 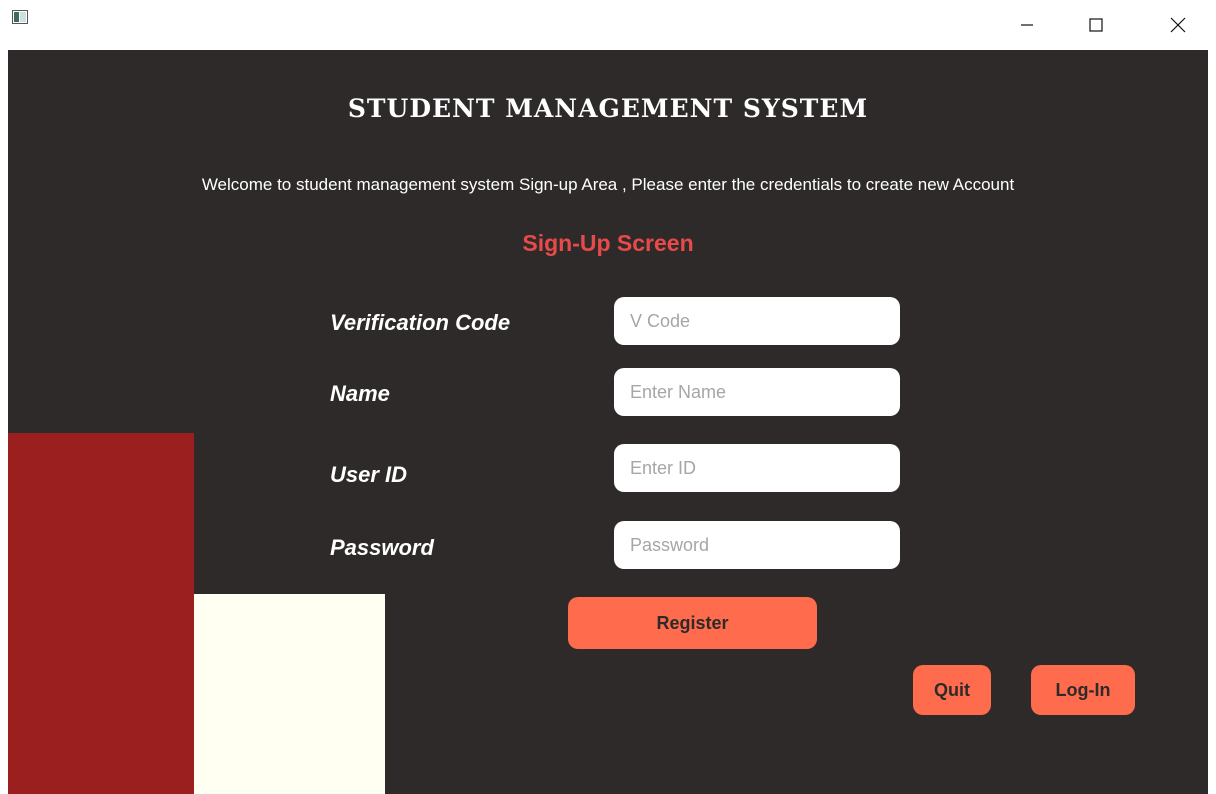 What do you see at coordinates (608, 108) in the screenshot?
I see `app-title: STUDENT MANAGEMENT SYSTEM` at bounding box center [608, 108].